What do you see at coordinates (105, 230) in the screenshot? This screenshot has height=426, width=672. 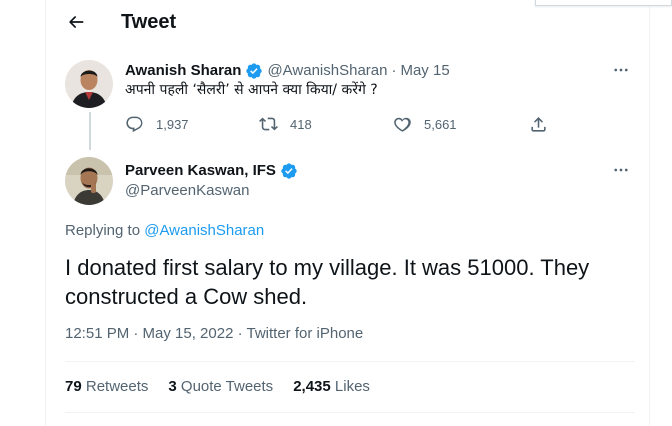 I see `replying-to-prefix: Replying to` at bounding box center [105, 230].